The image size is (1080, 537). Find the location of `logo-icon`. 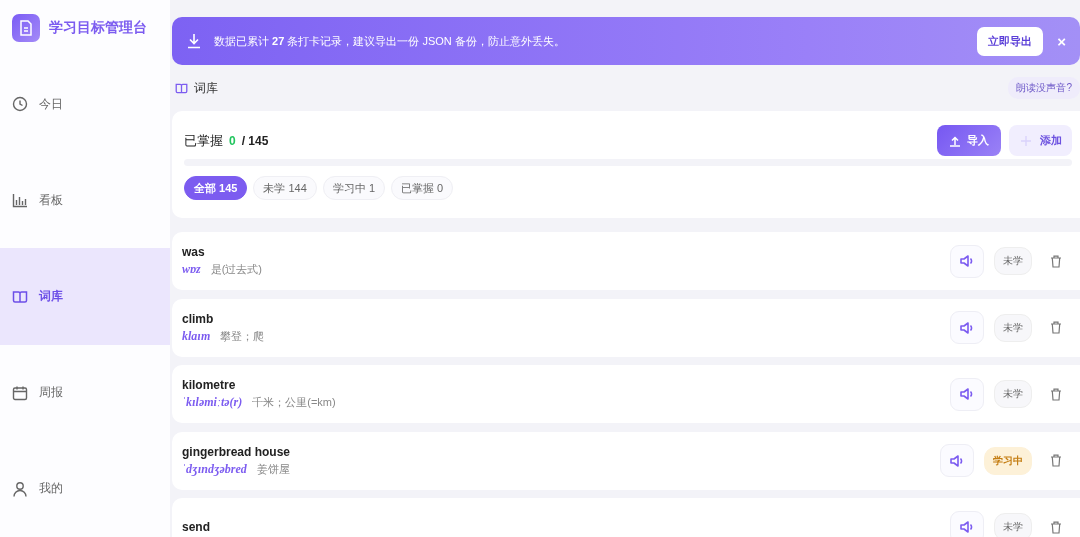

logo-icon is located at coordinates (26, 28).